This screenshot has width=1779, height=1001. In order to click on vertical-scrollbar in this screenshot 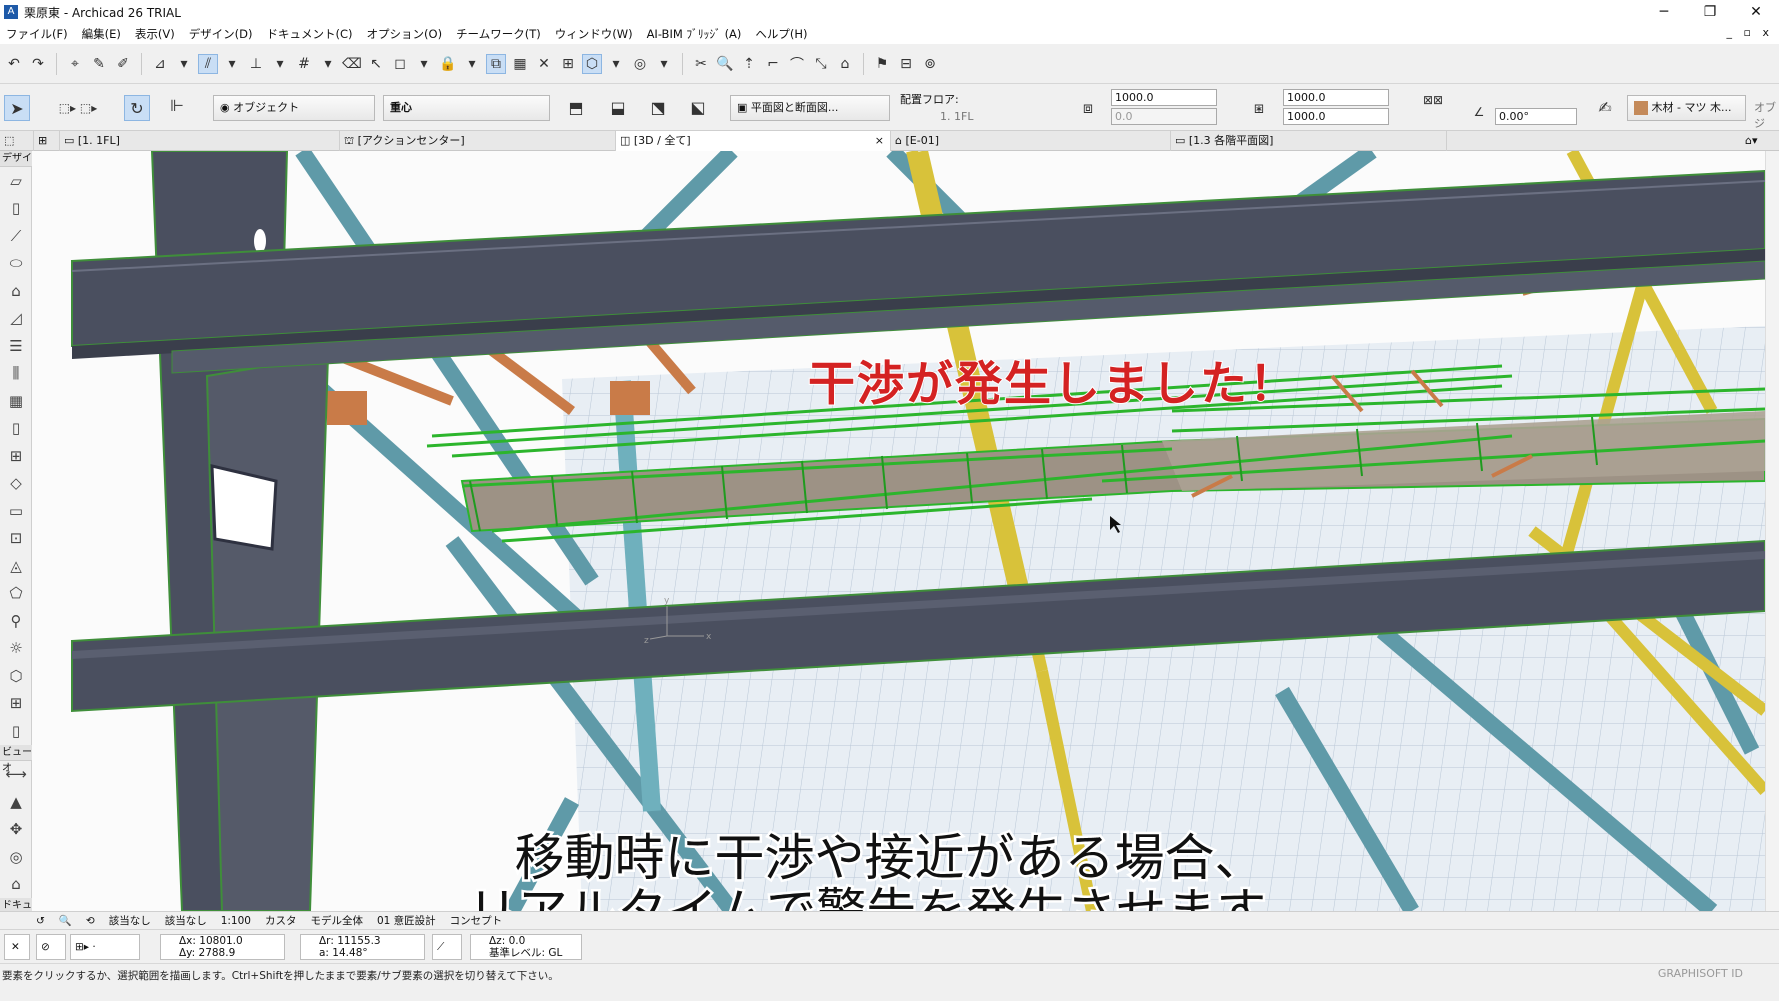, I will do `click(1772, 531)`.